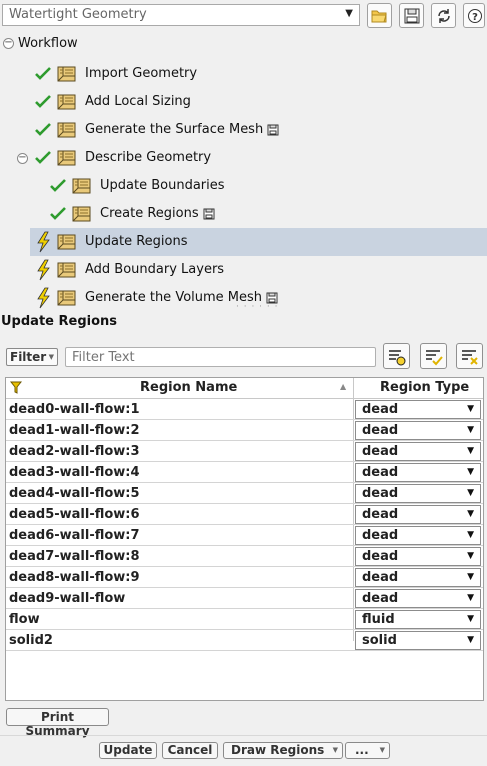 The height and width of the screenshot is (766, 487). Describe the element at coordinates (154, 269) in the screenshot. I see `task-label: Add Boundary Layers` at that location.